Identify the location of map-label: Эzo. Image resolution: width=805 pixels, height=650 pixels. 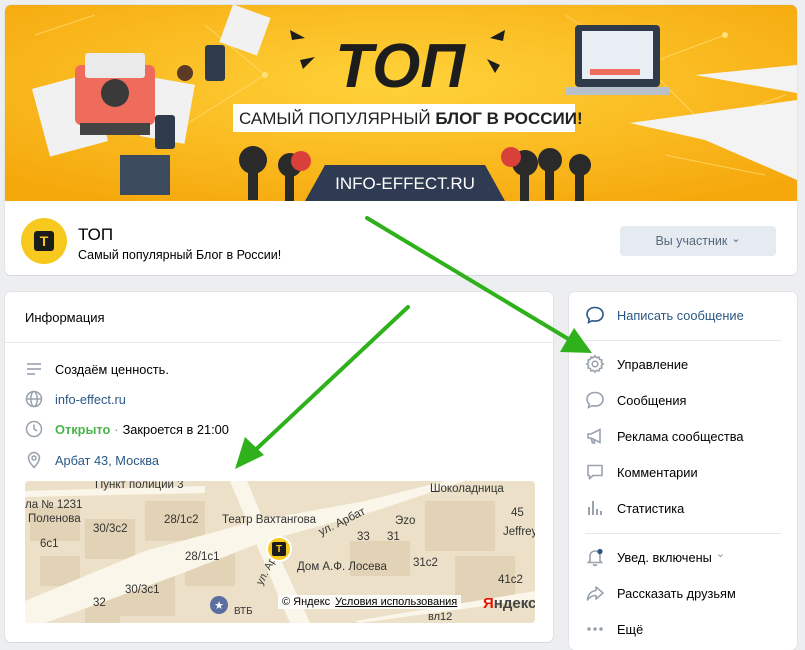
(405, 521).